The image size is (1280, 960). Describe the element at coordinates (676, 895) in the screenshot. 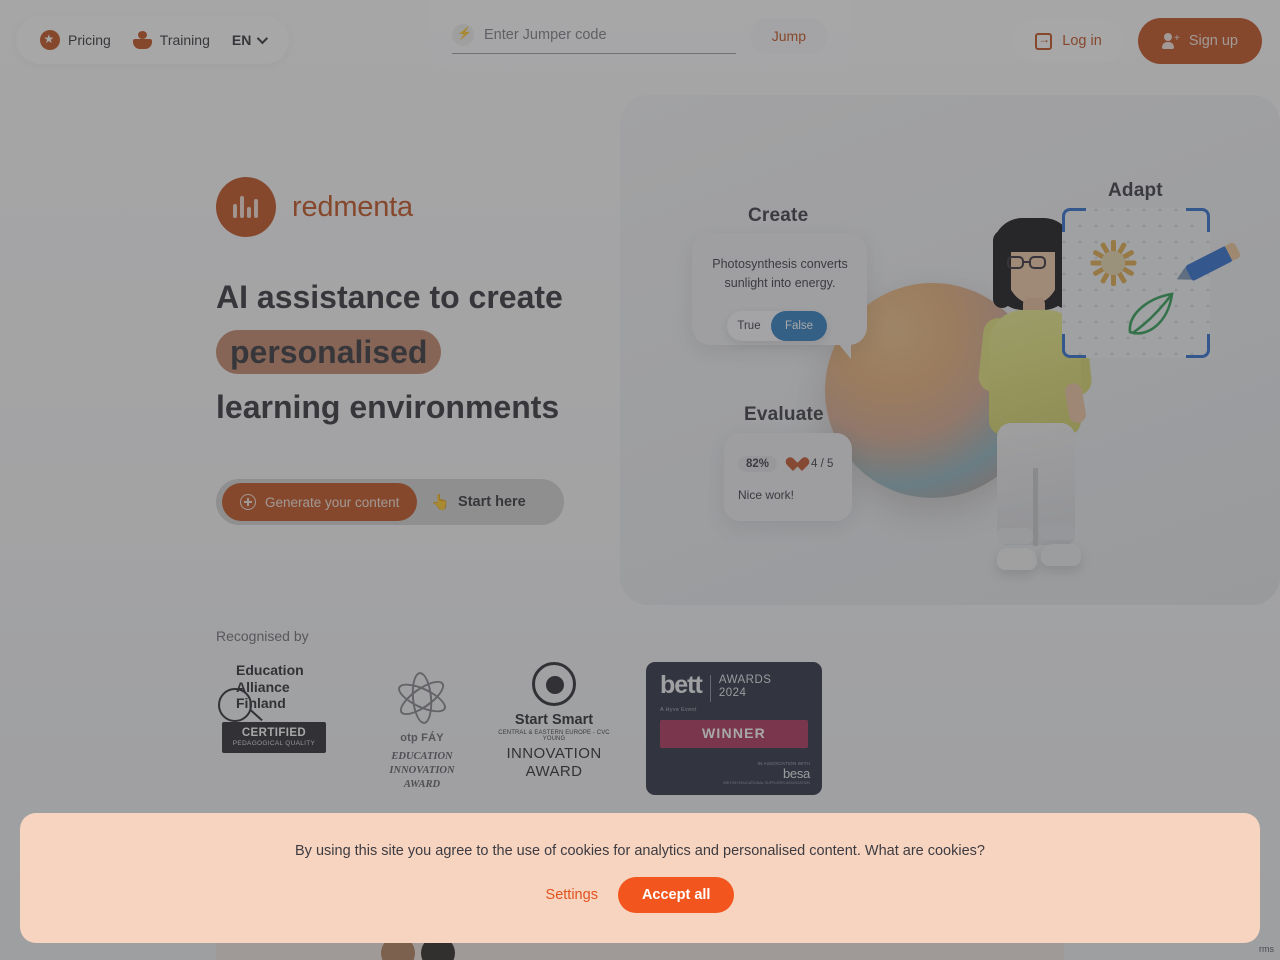

I see `cookie-accept-all-button: Accept all` at that location.